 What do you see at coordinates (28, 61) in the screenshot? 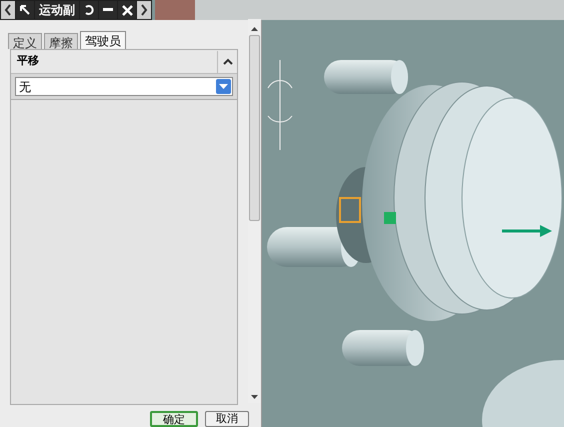
I see `section-title: 平移` at bounding box center [28, 61].